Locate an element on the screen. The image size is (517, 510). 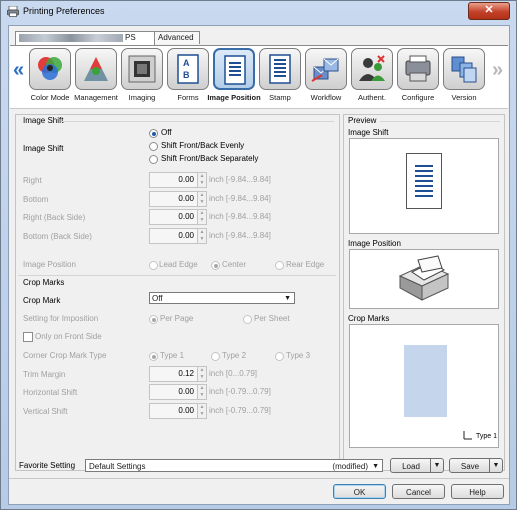
lead-edge-radio is located at coordinates (153, 265).